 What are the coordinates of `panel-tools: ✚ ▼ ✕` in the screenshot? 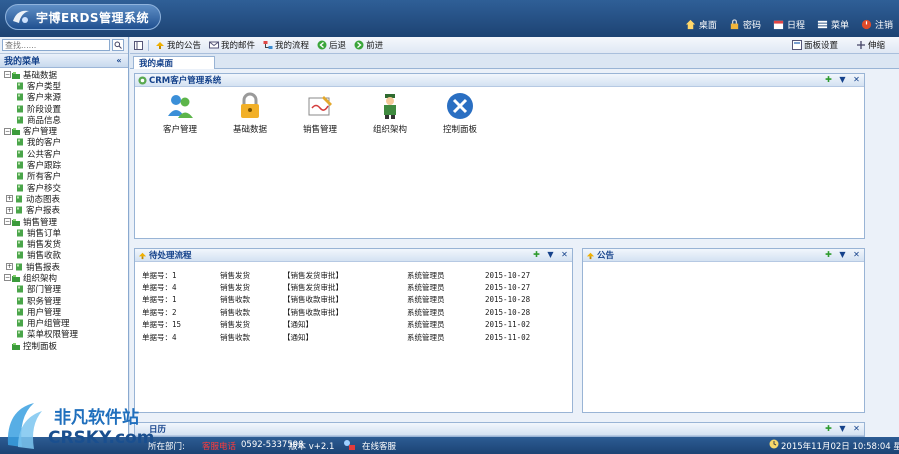 It's located at (842, 429).